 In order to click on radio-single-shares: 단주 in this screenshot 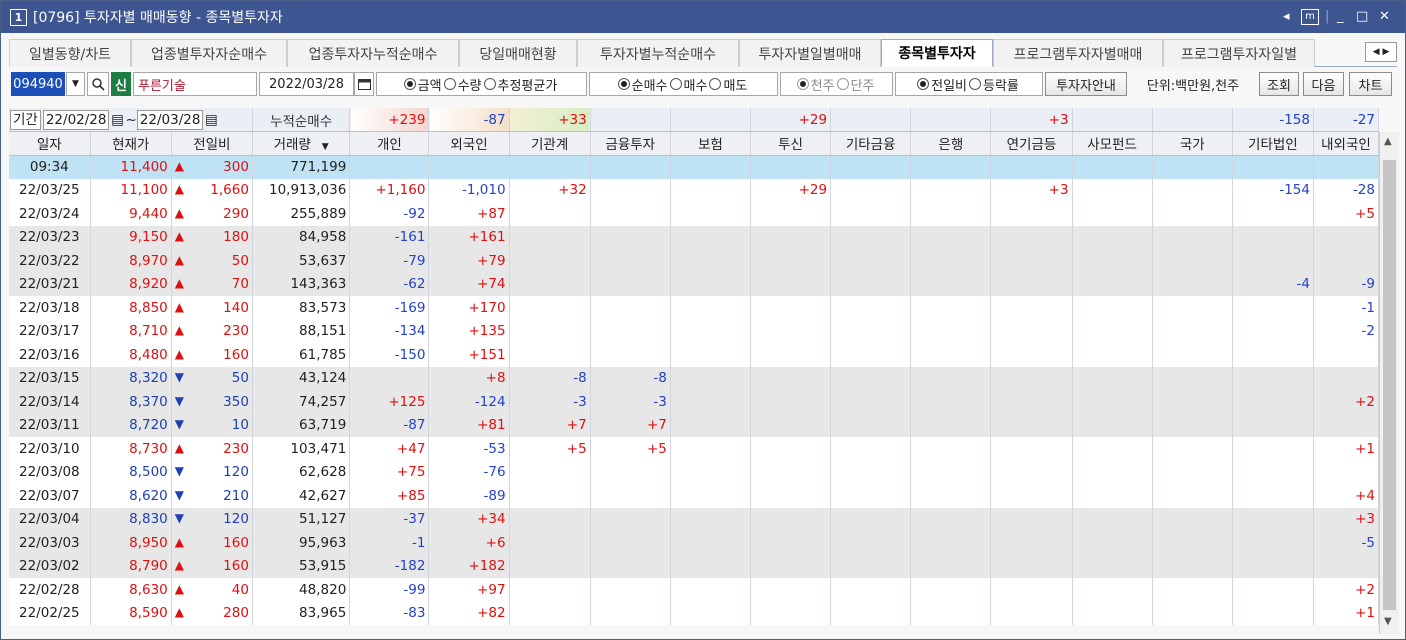, I will do `click(855, 84)`.